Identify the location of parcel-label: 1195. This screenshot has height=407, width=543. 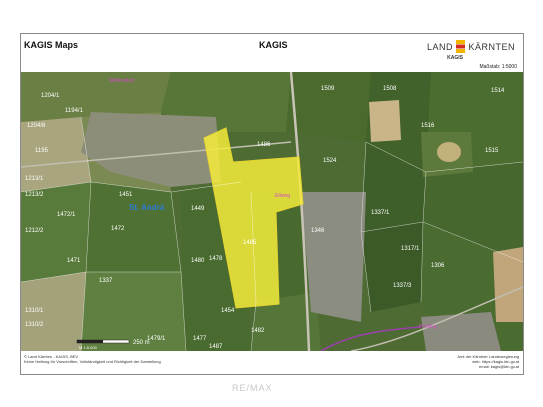
(42, 151).